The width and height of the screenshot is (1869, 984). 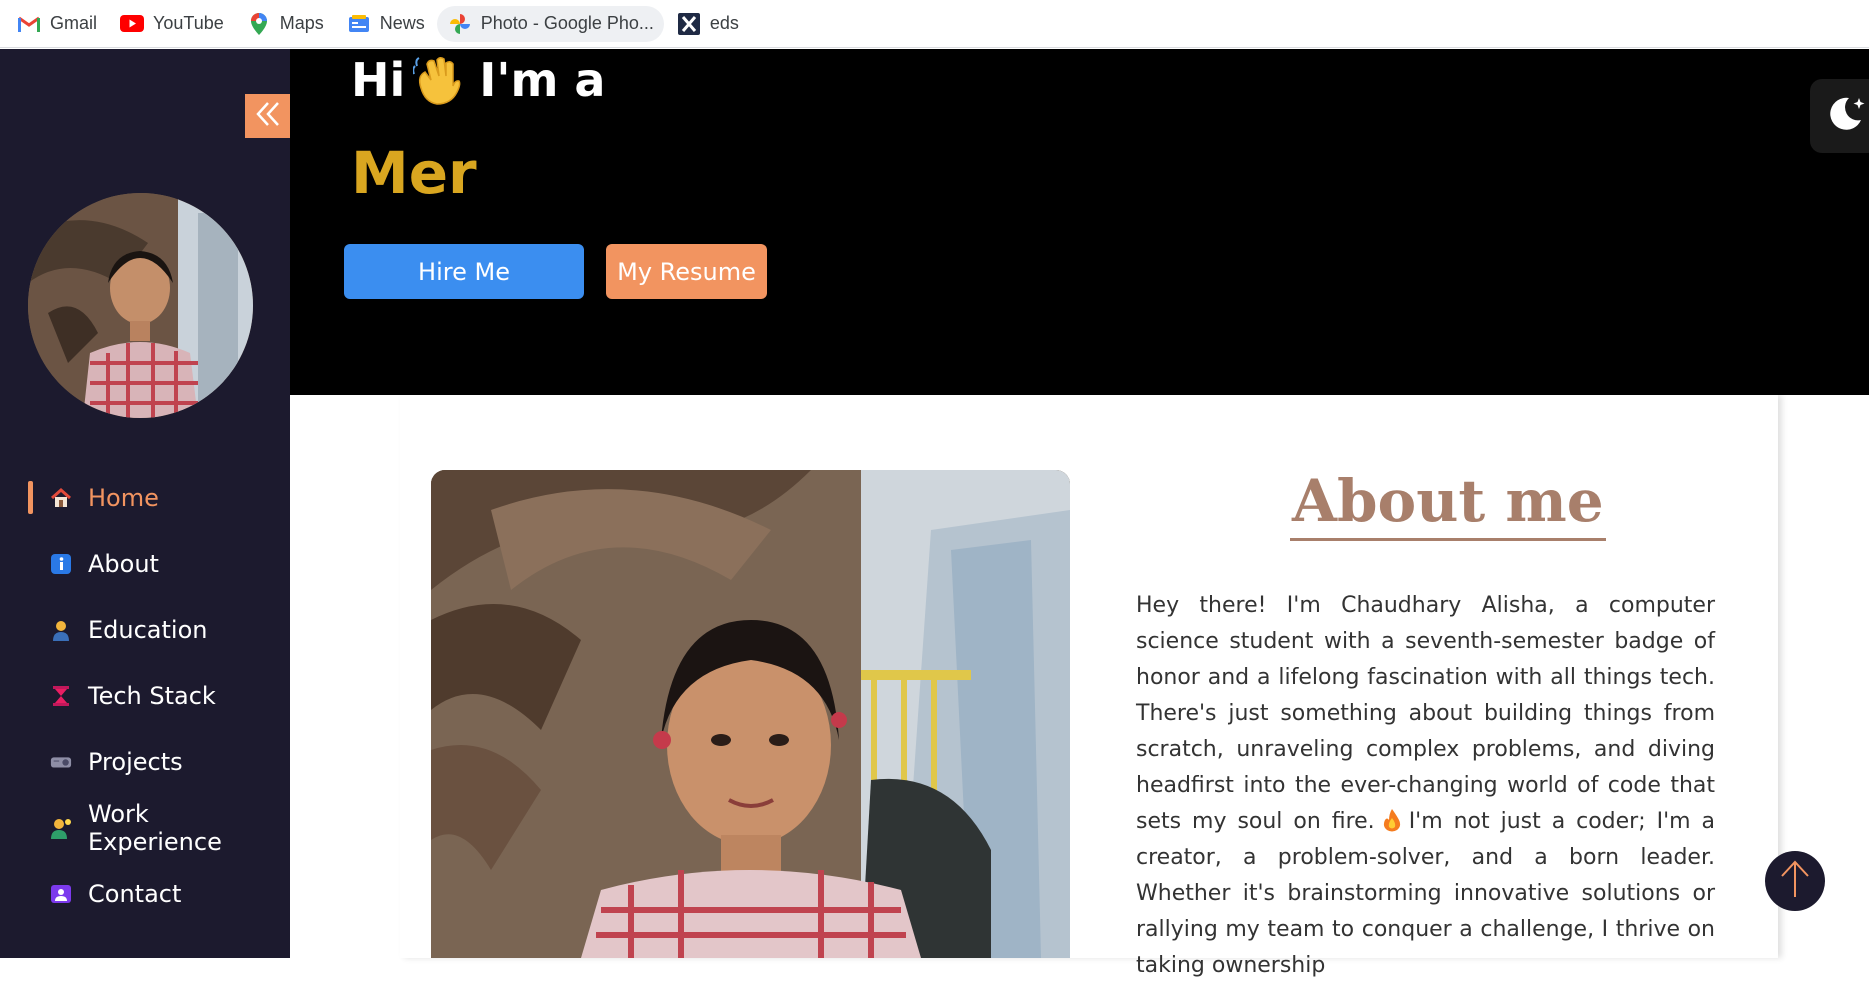 I want to click on greeting-start: Hi, so click(x=378, y=80).